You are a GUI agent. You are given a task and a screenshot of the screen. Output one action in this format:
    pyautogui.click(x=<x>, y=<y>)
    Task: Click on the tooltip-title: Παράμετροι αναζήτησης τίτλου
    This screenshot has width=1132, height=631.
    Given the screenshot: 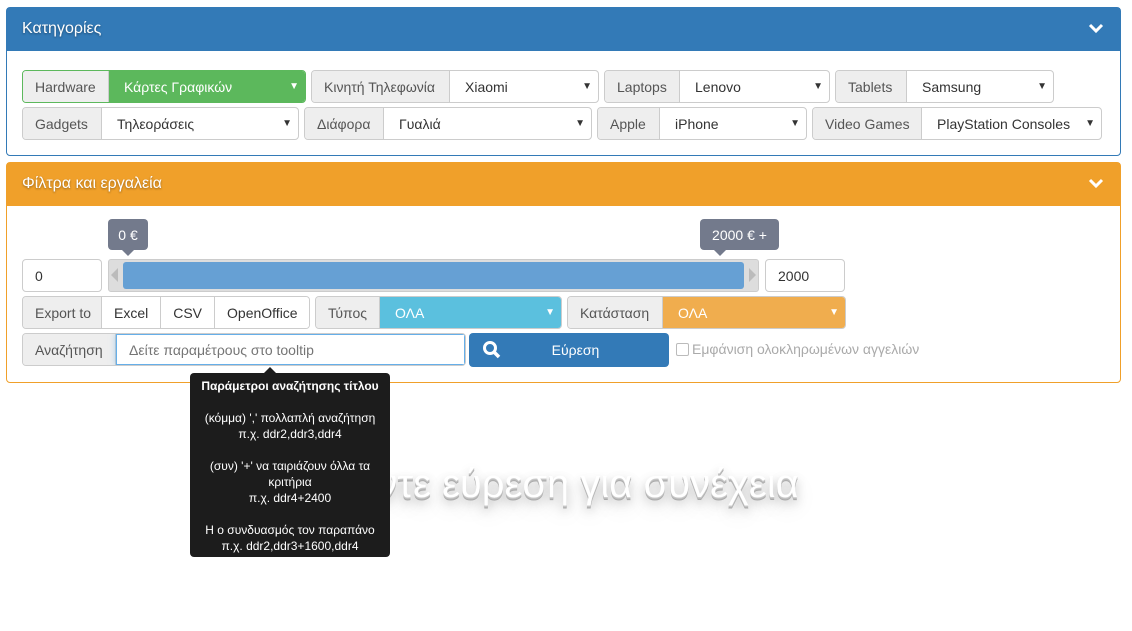 What is the action you would take?
    pyautogui.click(x=290, y=386)
    